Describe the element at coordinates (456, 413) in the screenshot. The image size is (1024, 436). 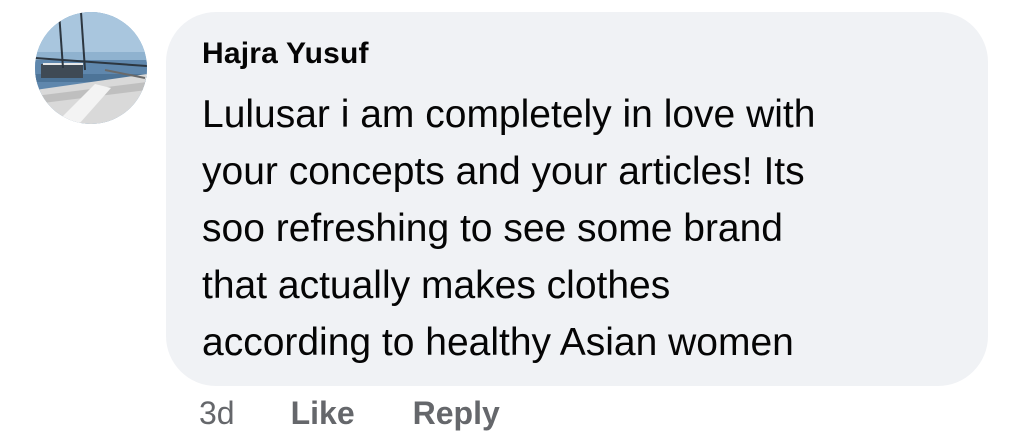
I see `reply-button: Reply` at that location.